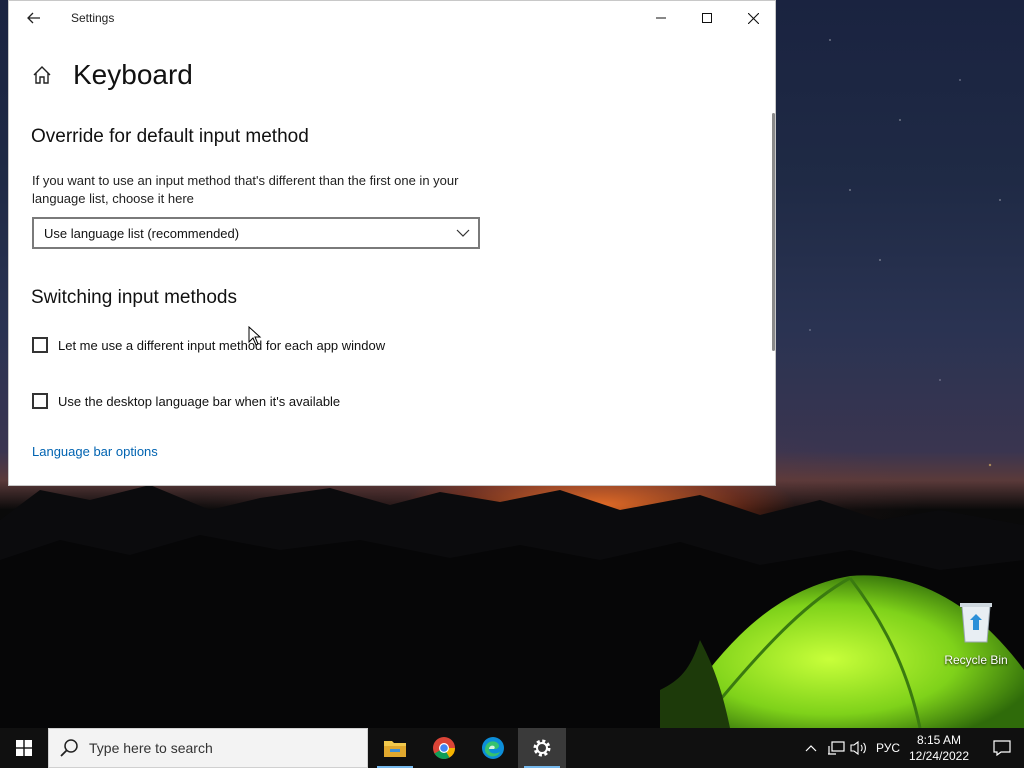 Image resolution: width=1024 pixels, height=768 pixels. I want to click on recycle-bin-shortcut: Recycle Bin, so click(976, 633).